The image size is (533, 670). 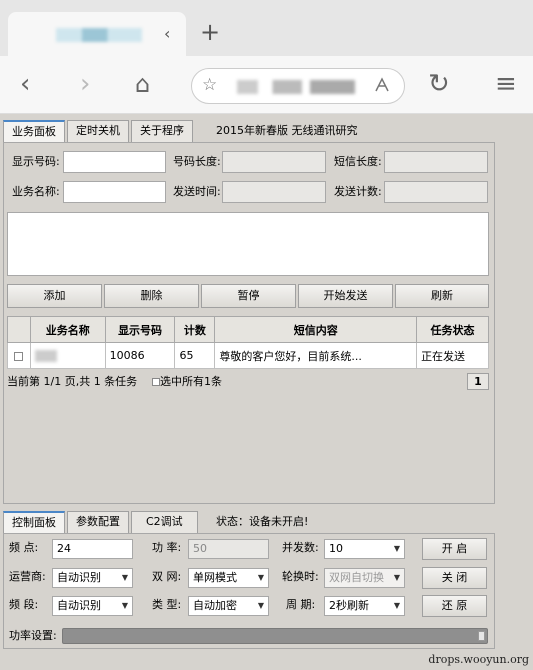 I want to click on tab-param-config: 参数配置, so click(x=98, y=522).